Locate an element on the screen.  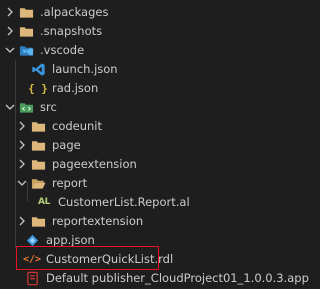
tree-item-label: rad.json is located at coordinates (75, 88).